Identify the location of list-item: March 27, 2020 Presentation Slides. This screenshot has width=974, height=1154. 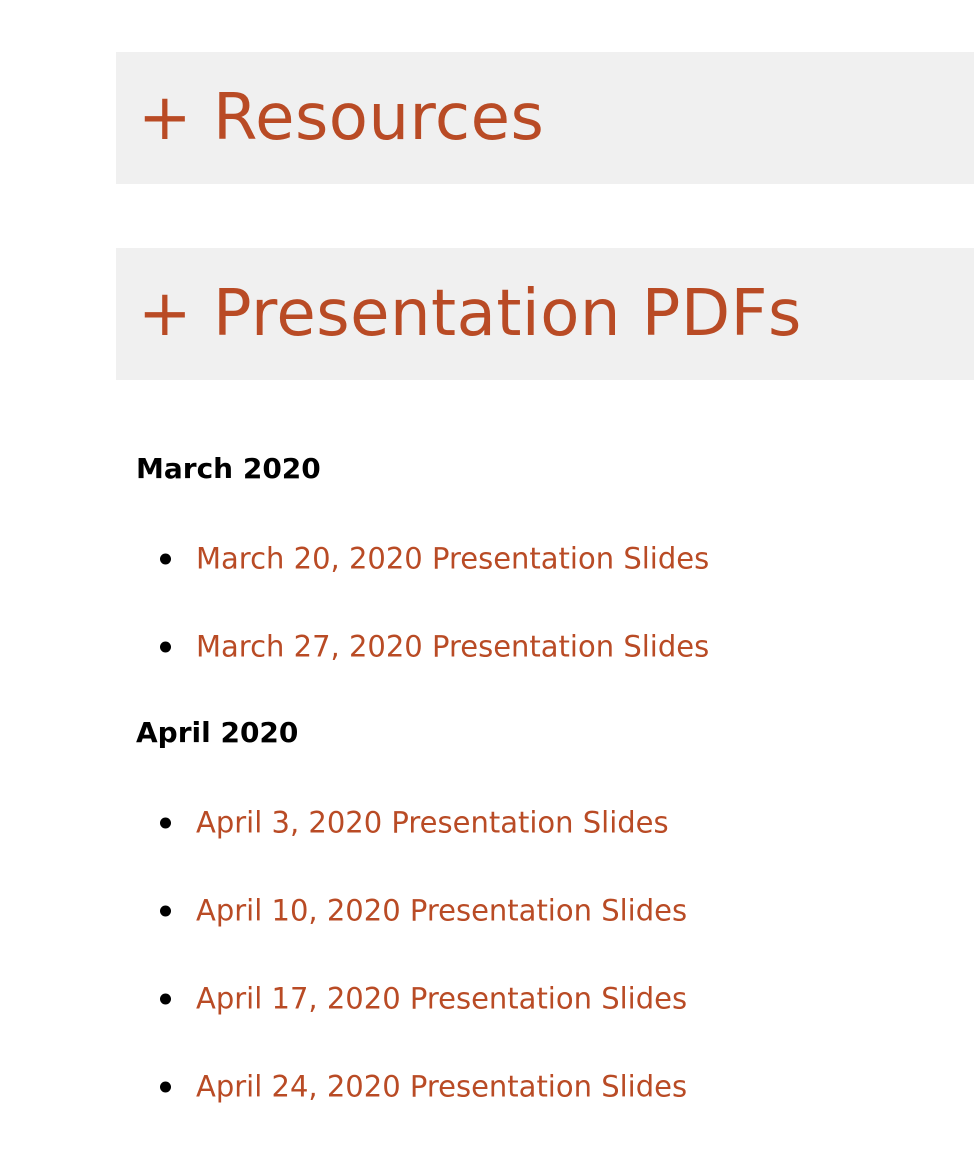
(450, 647).